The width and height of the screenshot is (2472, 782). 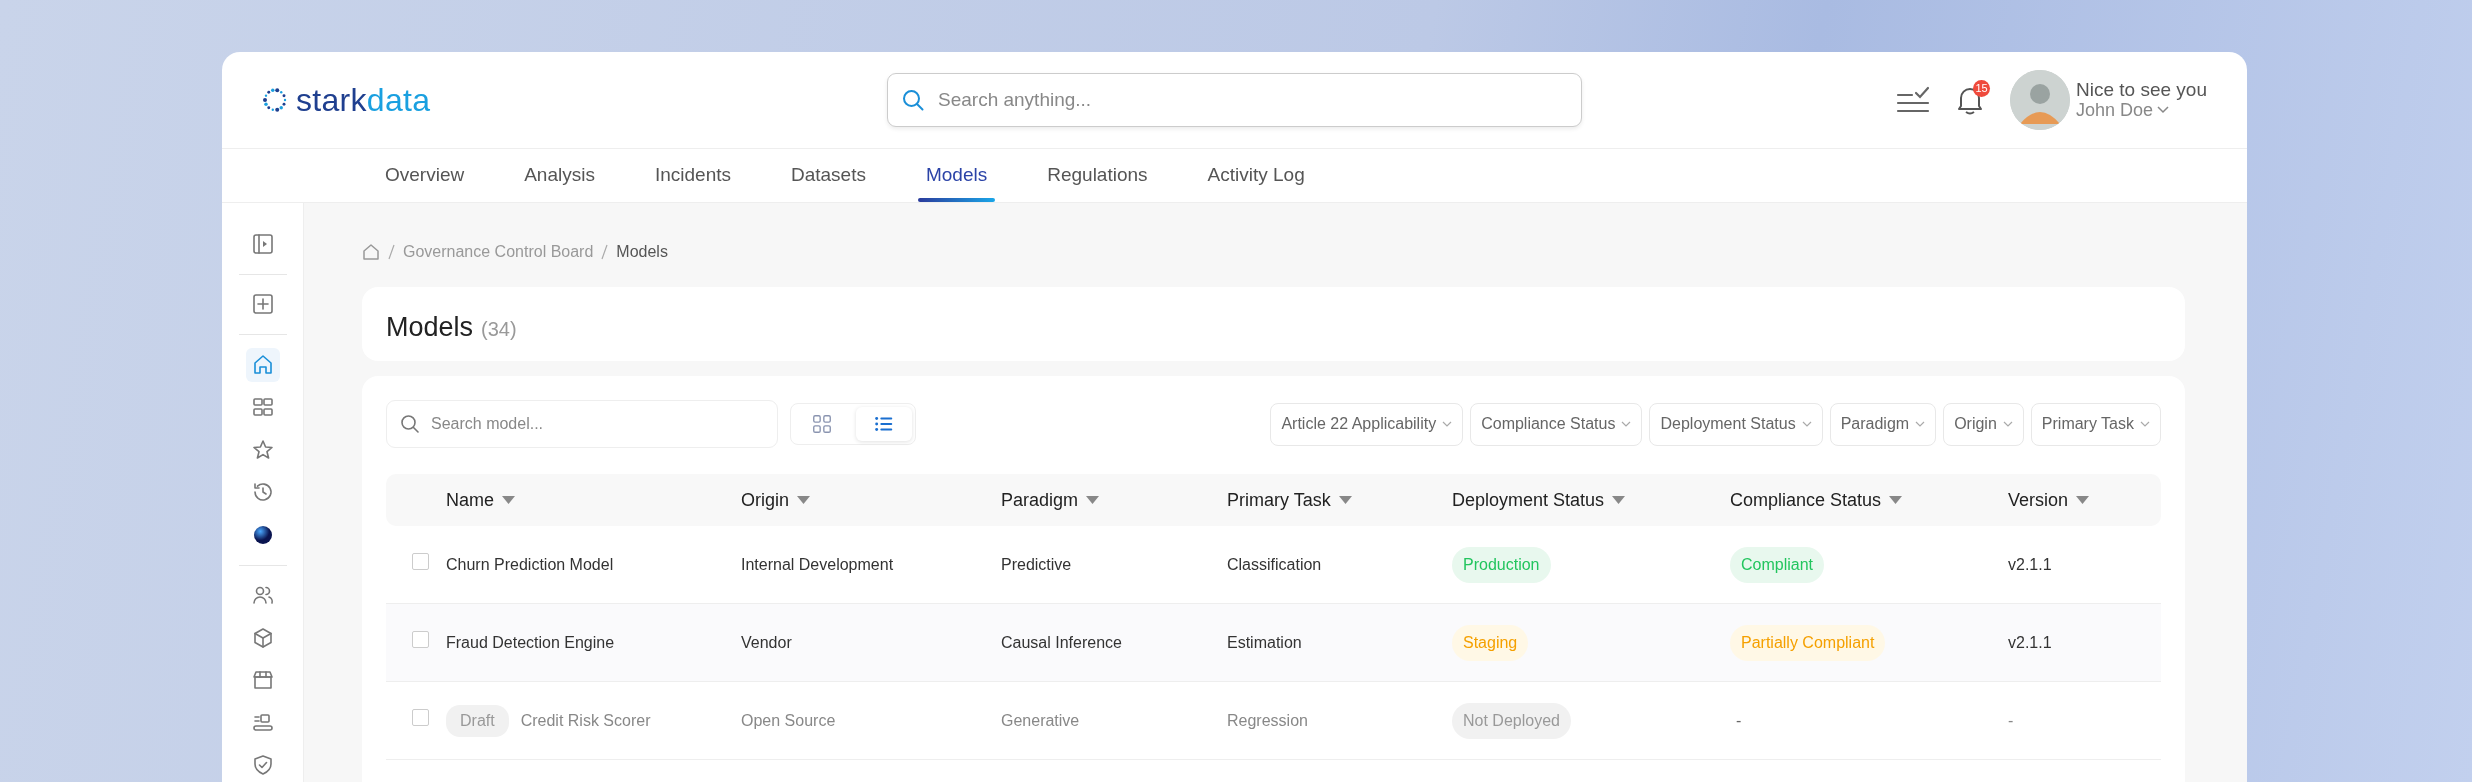 I want to click on breadcrumb-current: Models, so click(x=642, y=252).